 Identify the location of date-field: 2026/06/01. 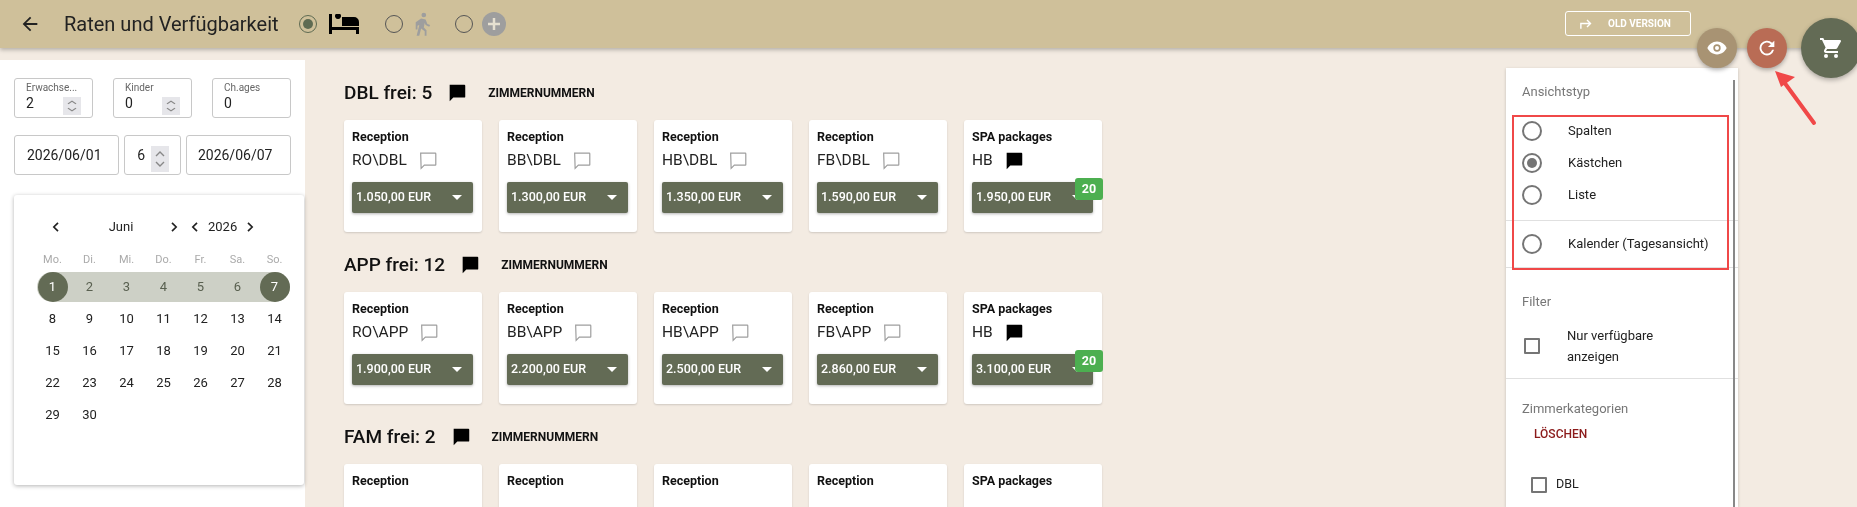
(67, 155).